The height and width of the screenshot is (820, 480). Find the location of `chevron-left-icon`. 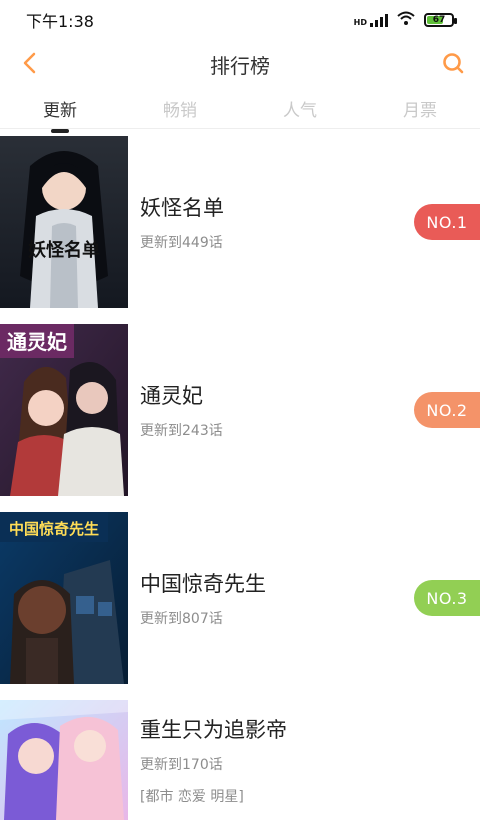

chevron-left-icon is located at coordinates (29, 63).